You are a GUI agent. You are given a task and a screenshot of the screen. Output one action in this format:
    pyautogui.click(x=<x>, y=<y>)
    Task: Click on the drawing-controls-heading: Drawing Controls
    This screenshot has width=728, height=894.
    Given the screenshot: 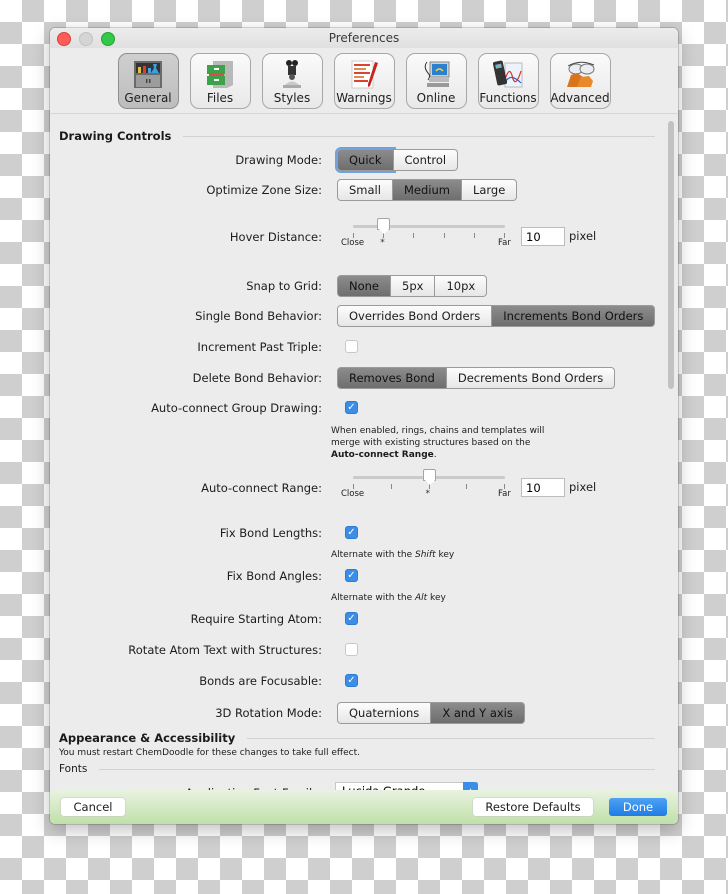 What is the action you would take?
    pyautogui.click(x=357, y=136)
    